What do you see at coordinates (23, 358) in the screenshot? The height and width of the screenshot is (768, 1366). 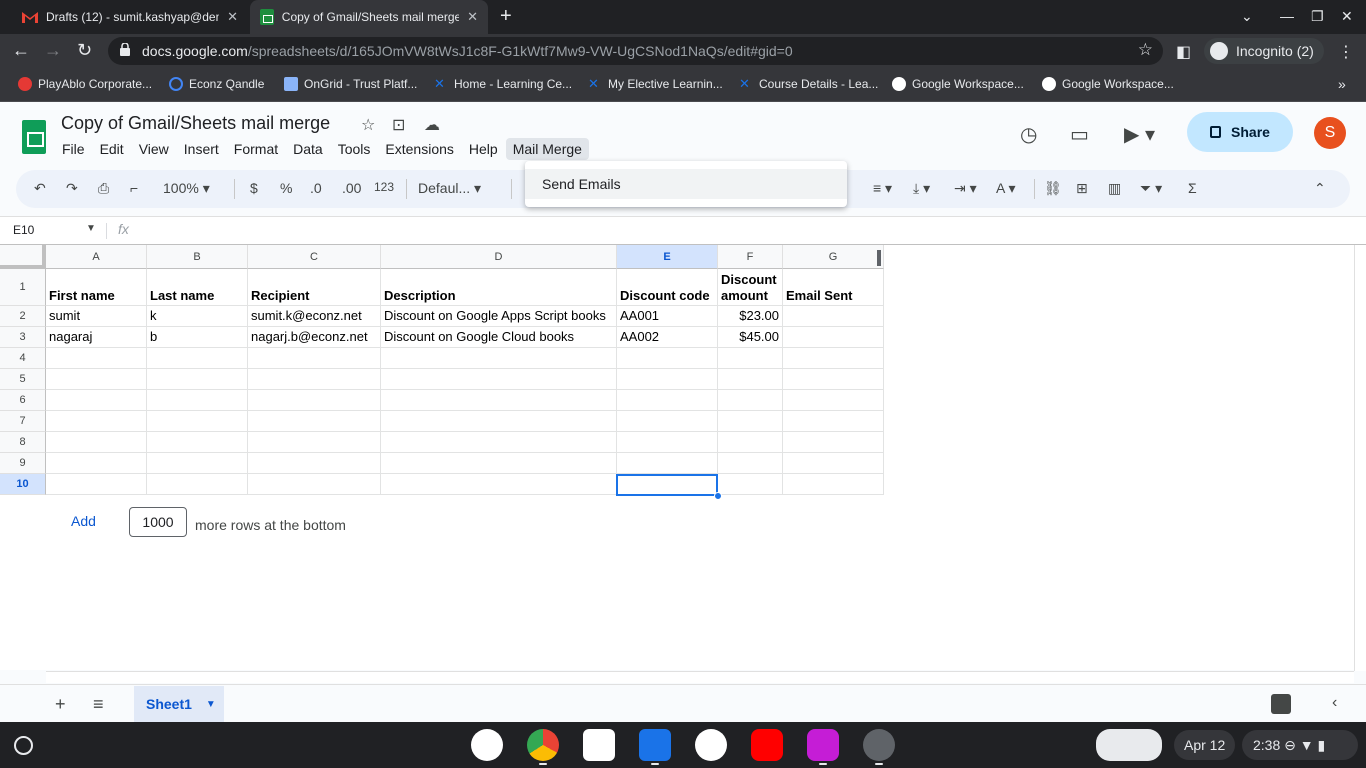 I see `row-header: 4` at bounding box center [23, 358].